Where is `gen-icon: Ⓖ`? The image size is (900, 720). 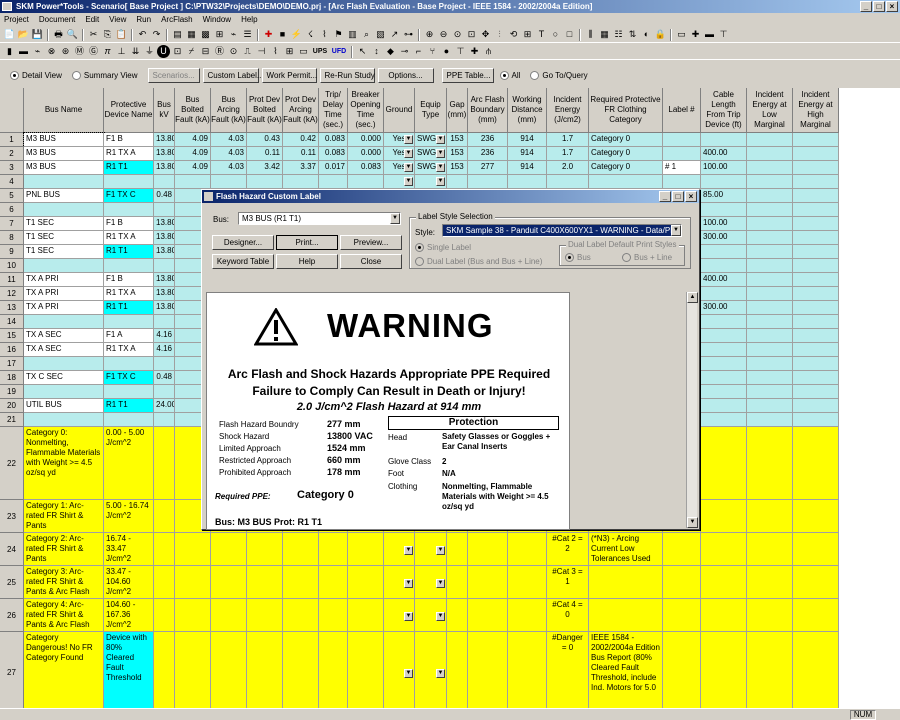 gen-icon: Ⓖ is located at coordinates (93, 51).